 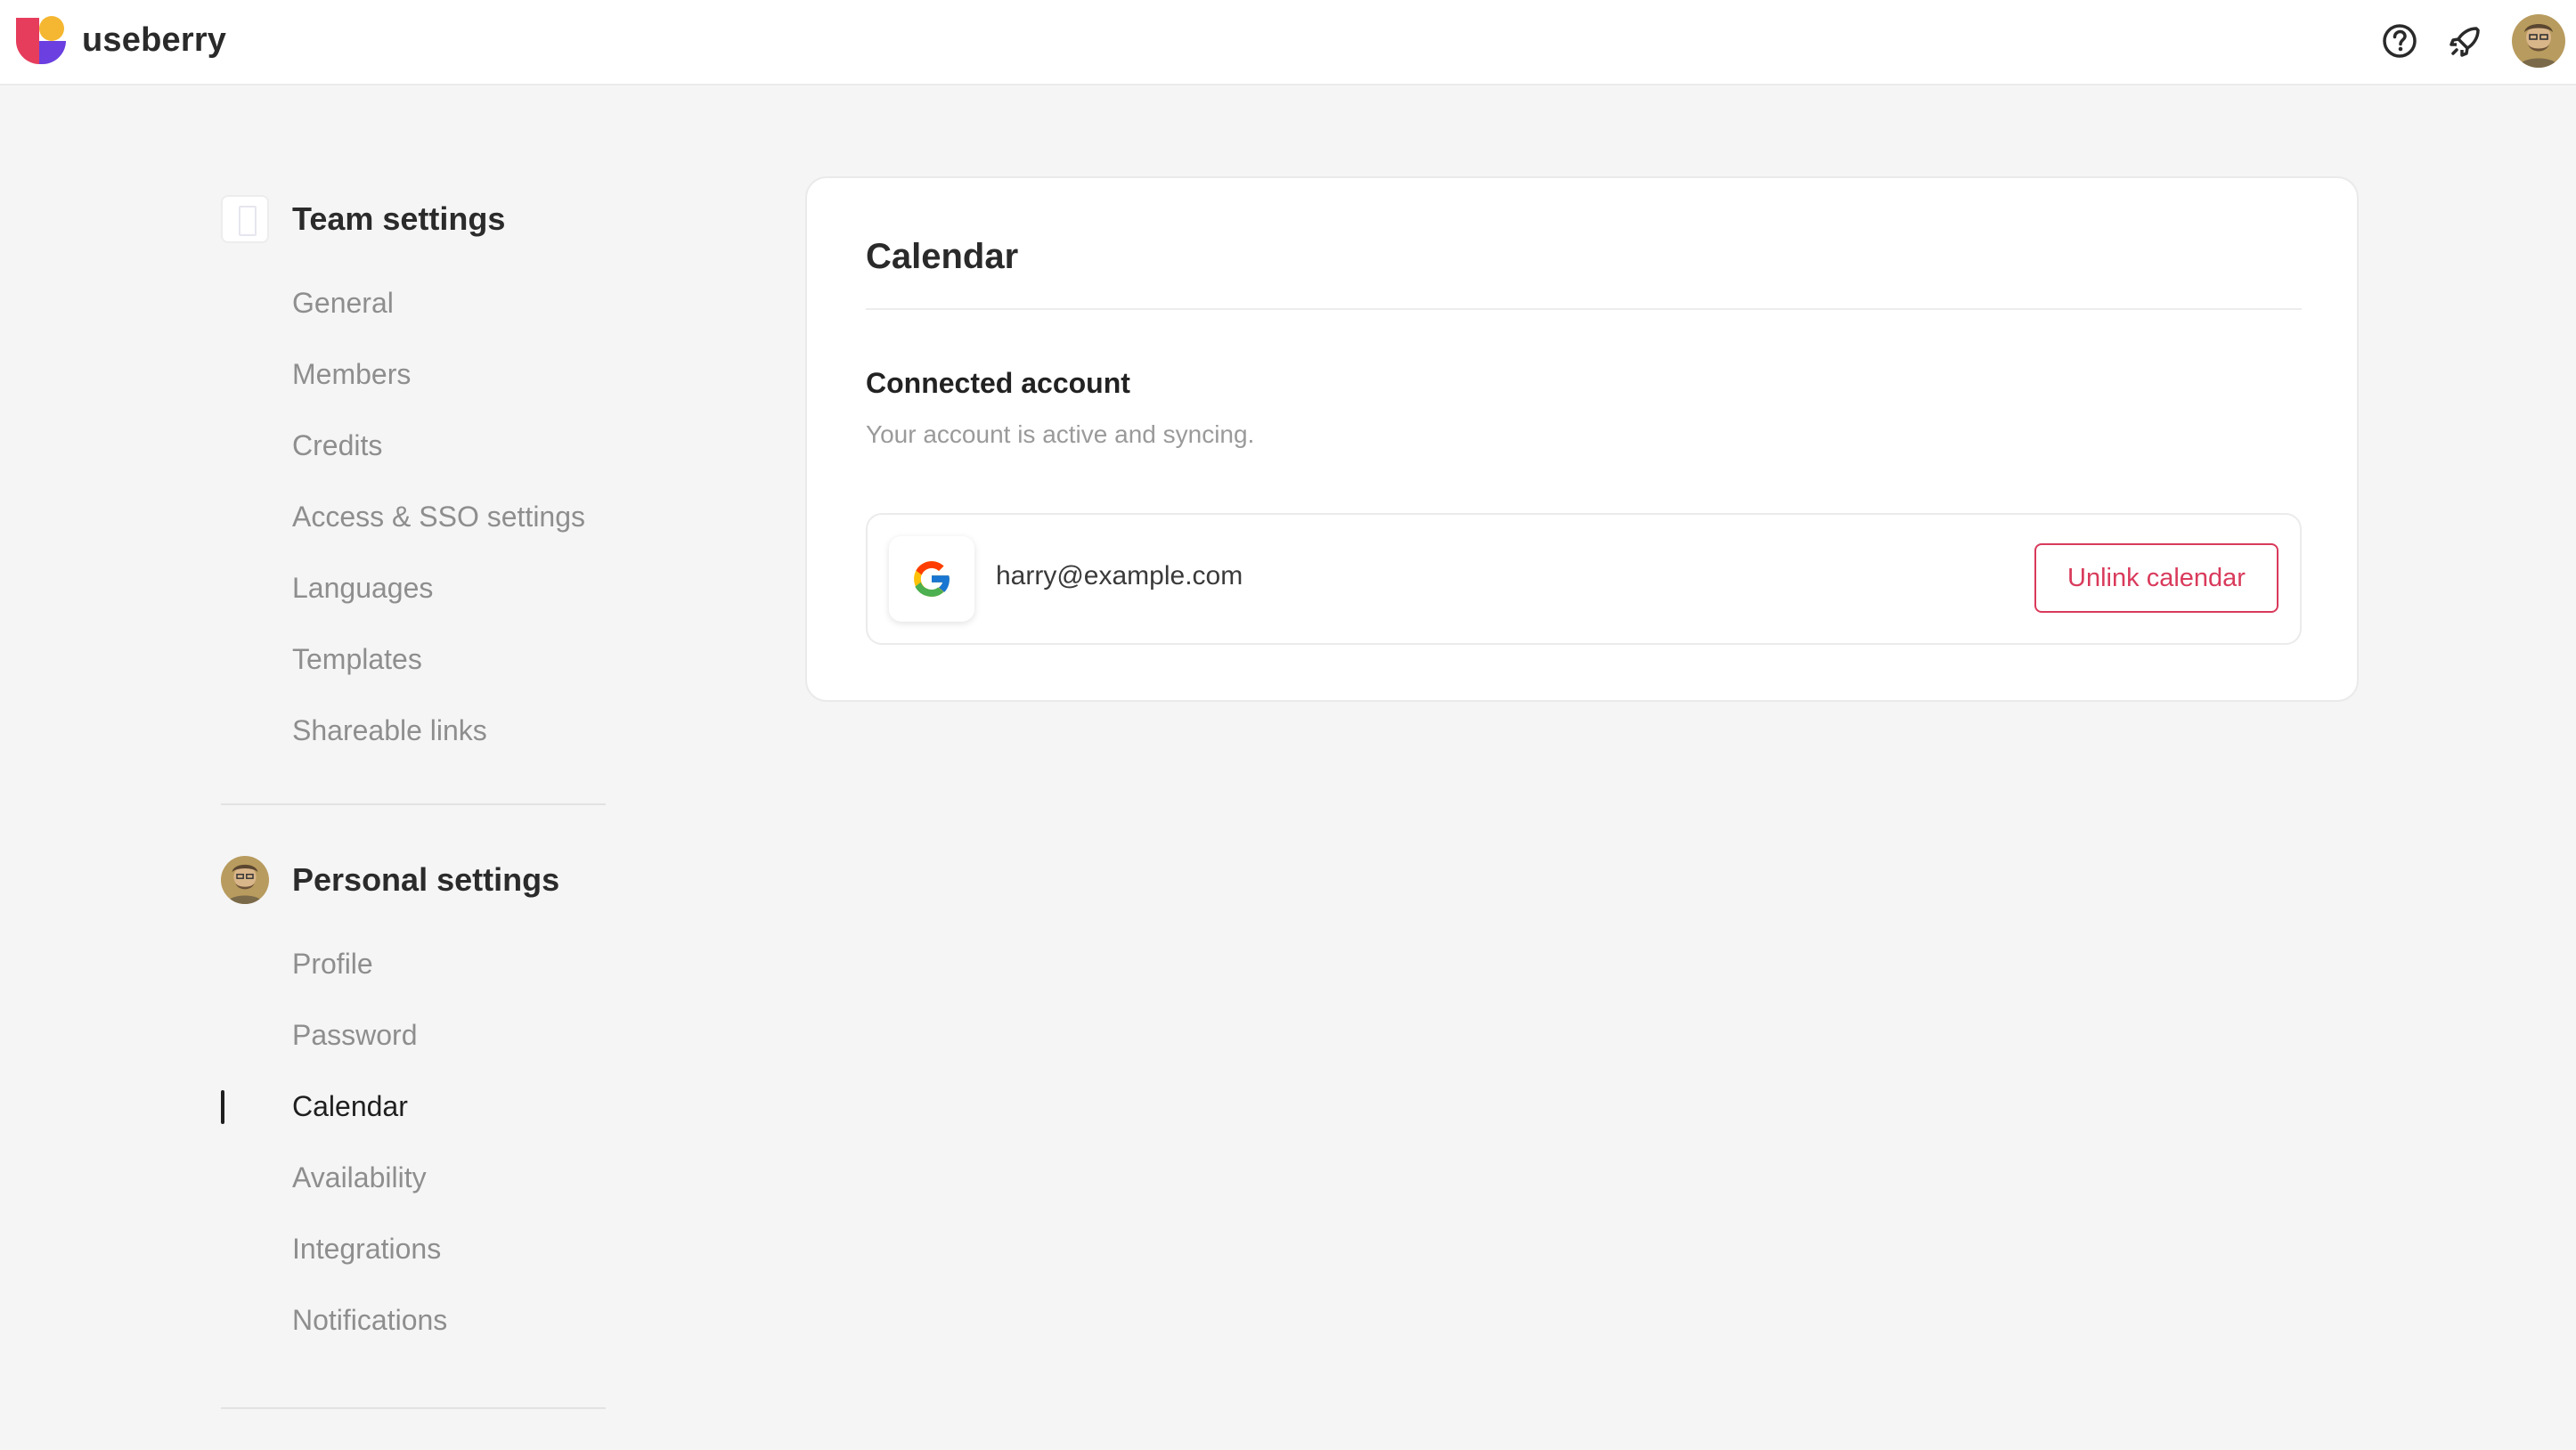 I want to click on team-icon, so click(x=245, y=219).